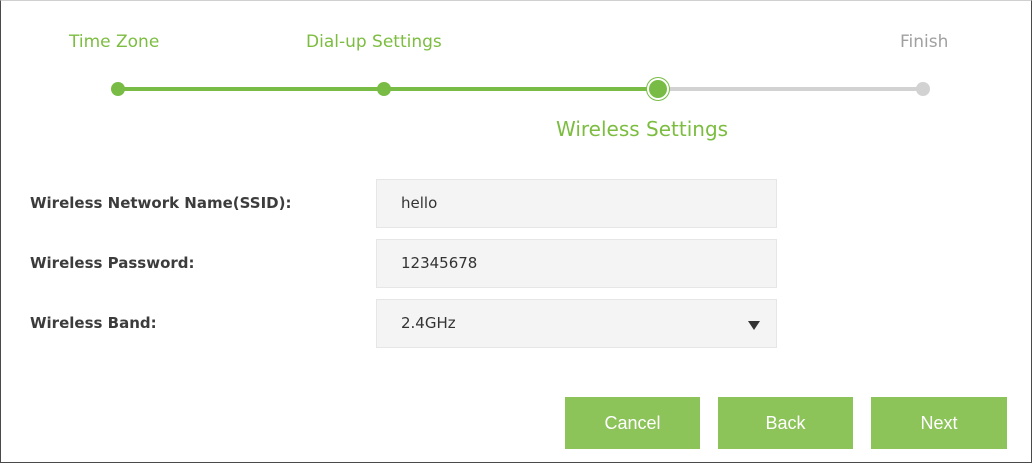 This screenshot has height=463, width=1032. Describe the element at coordinates (384, 89) in the screenshot. I see `step-dot-dialup-settings` at that location.